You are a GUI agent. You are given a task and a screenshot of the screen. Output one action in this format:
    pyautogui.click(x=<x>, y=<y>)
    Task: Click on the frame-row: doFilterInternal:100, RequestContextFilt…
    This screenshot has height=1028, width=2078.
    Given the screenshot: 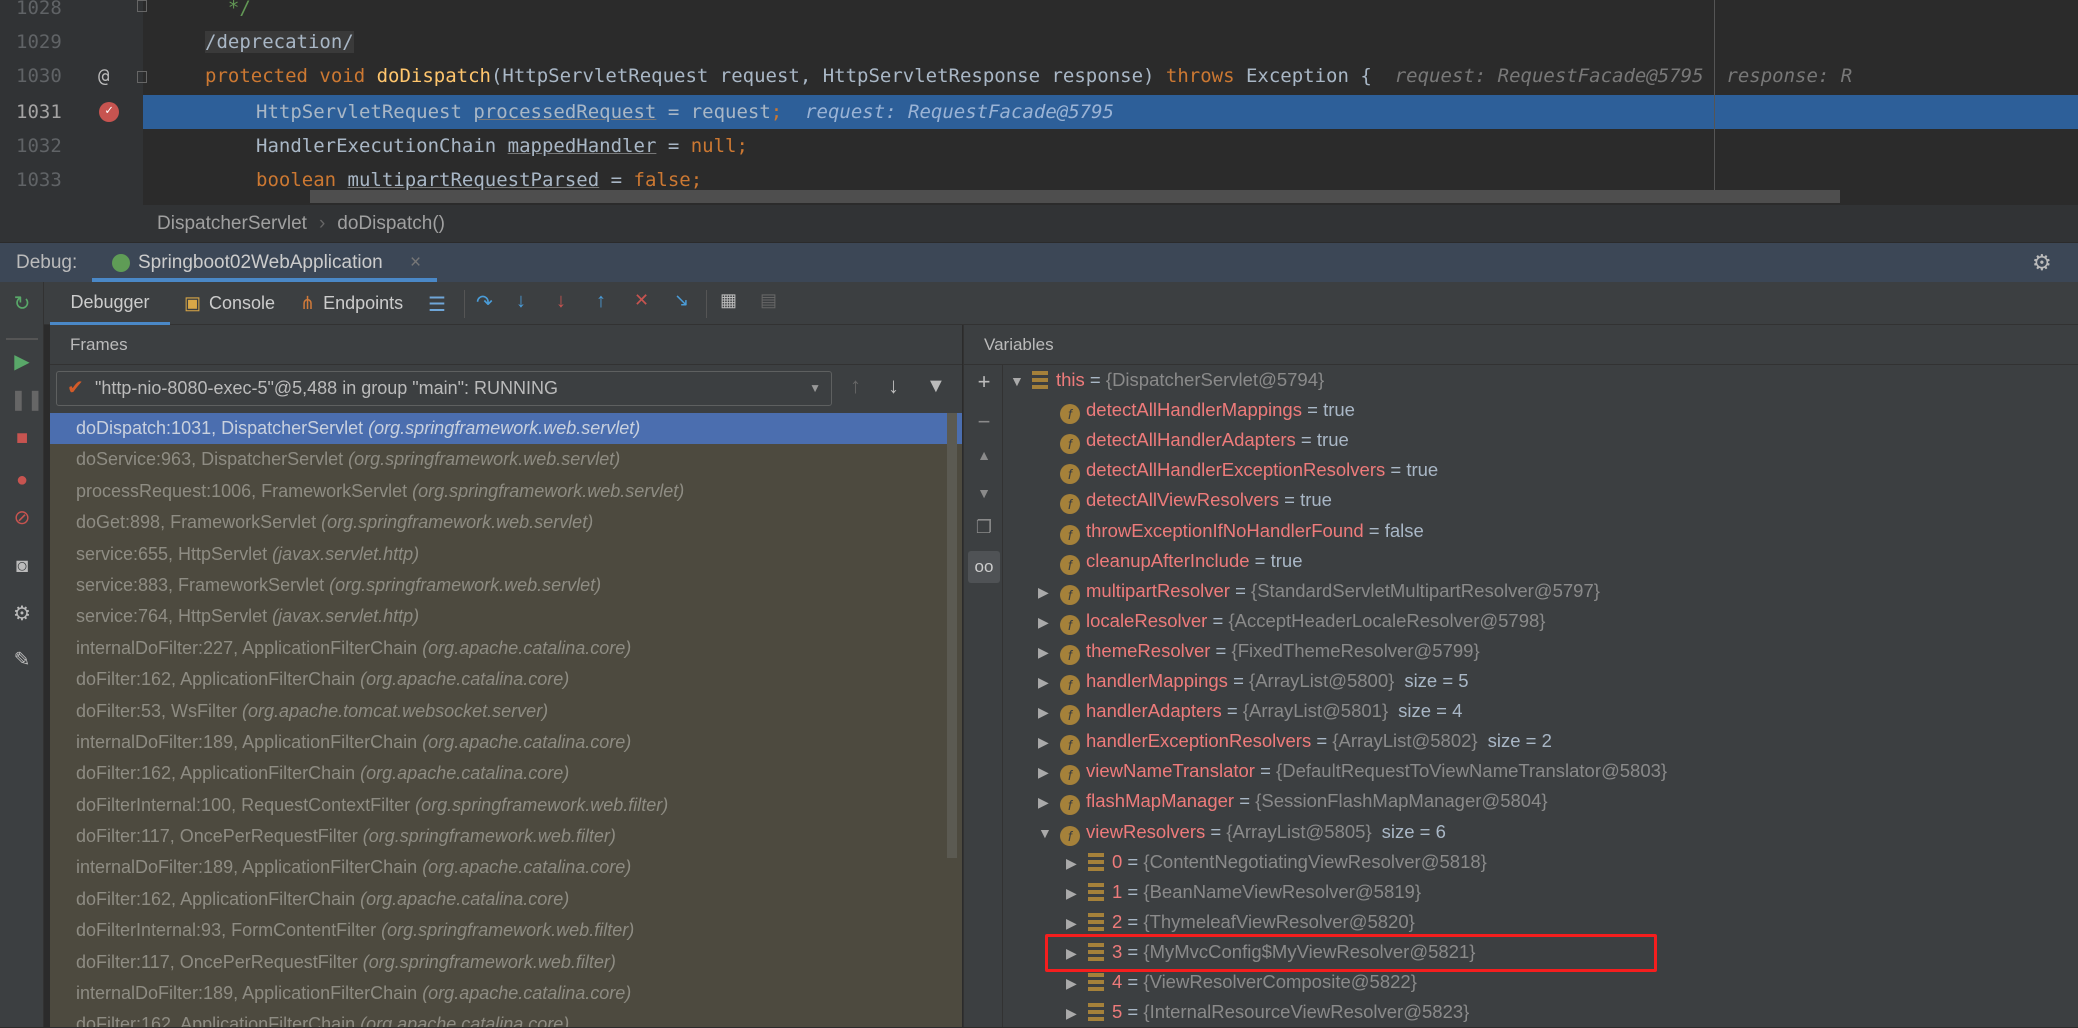 What is the action you would take?
    pyautogui.click(x=506, y=805)
    